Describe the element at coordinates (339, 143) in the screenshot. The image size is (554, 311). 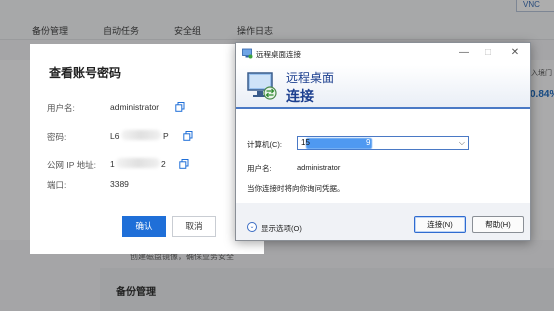
I see `computer-selection-highlight` at that location.